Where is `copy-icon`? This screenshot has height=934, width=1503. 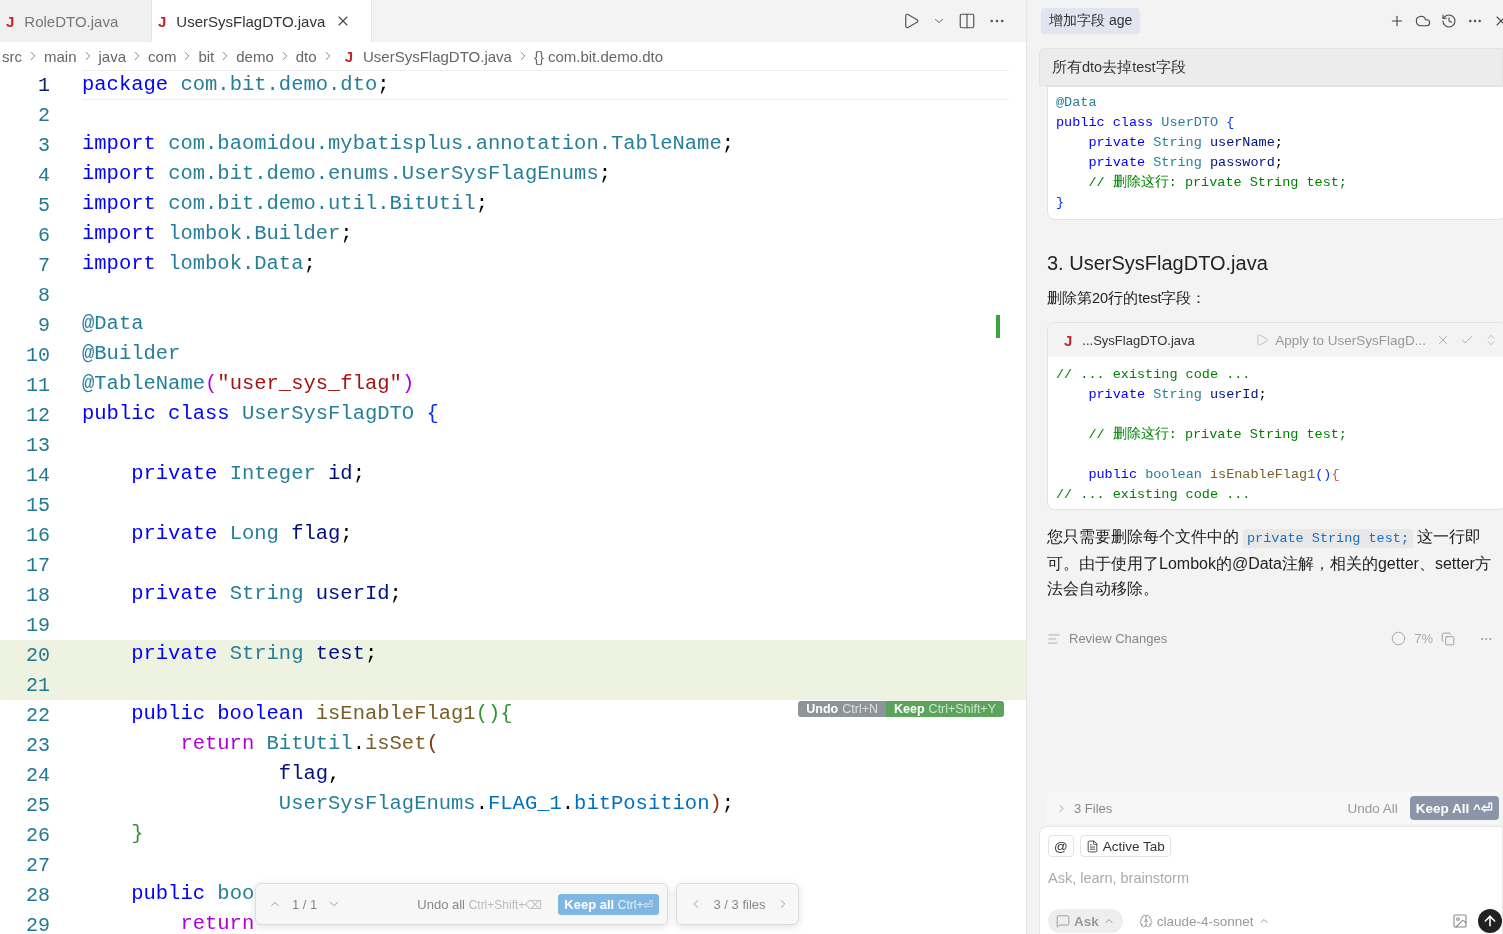
copy-icon is located at coordinates (1448, 638).